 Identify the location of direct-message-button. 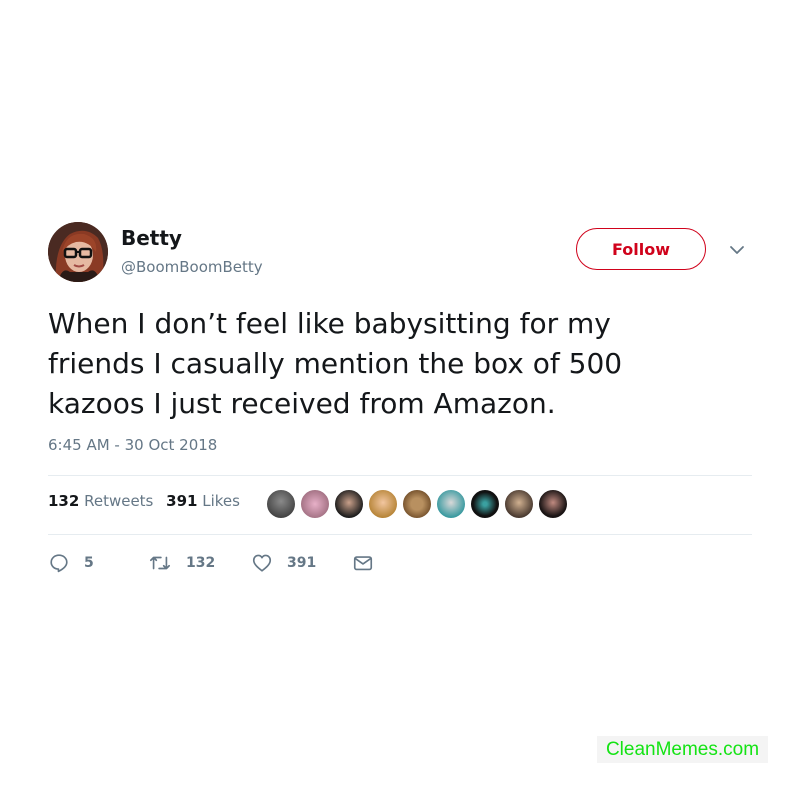
(364, 564).